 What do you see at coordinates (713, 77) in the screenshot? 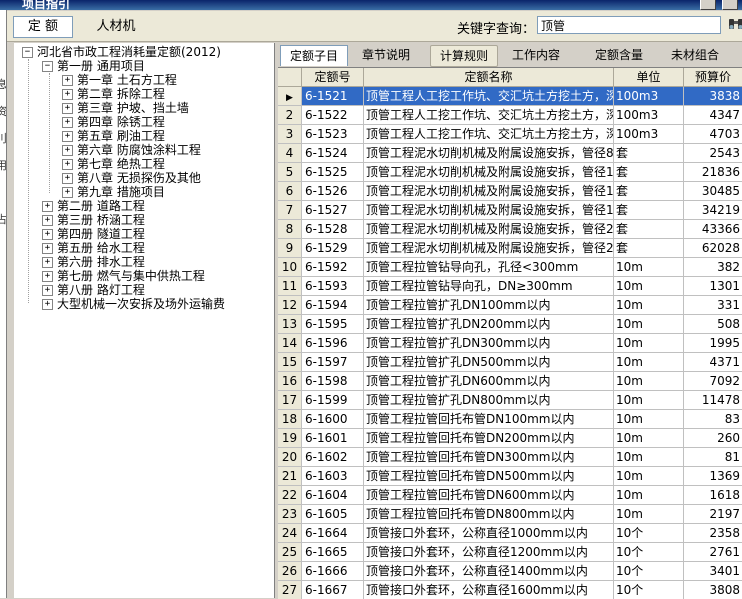
I see `header-price: 预算价` at bounding box center [713, 77].